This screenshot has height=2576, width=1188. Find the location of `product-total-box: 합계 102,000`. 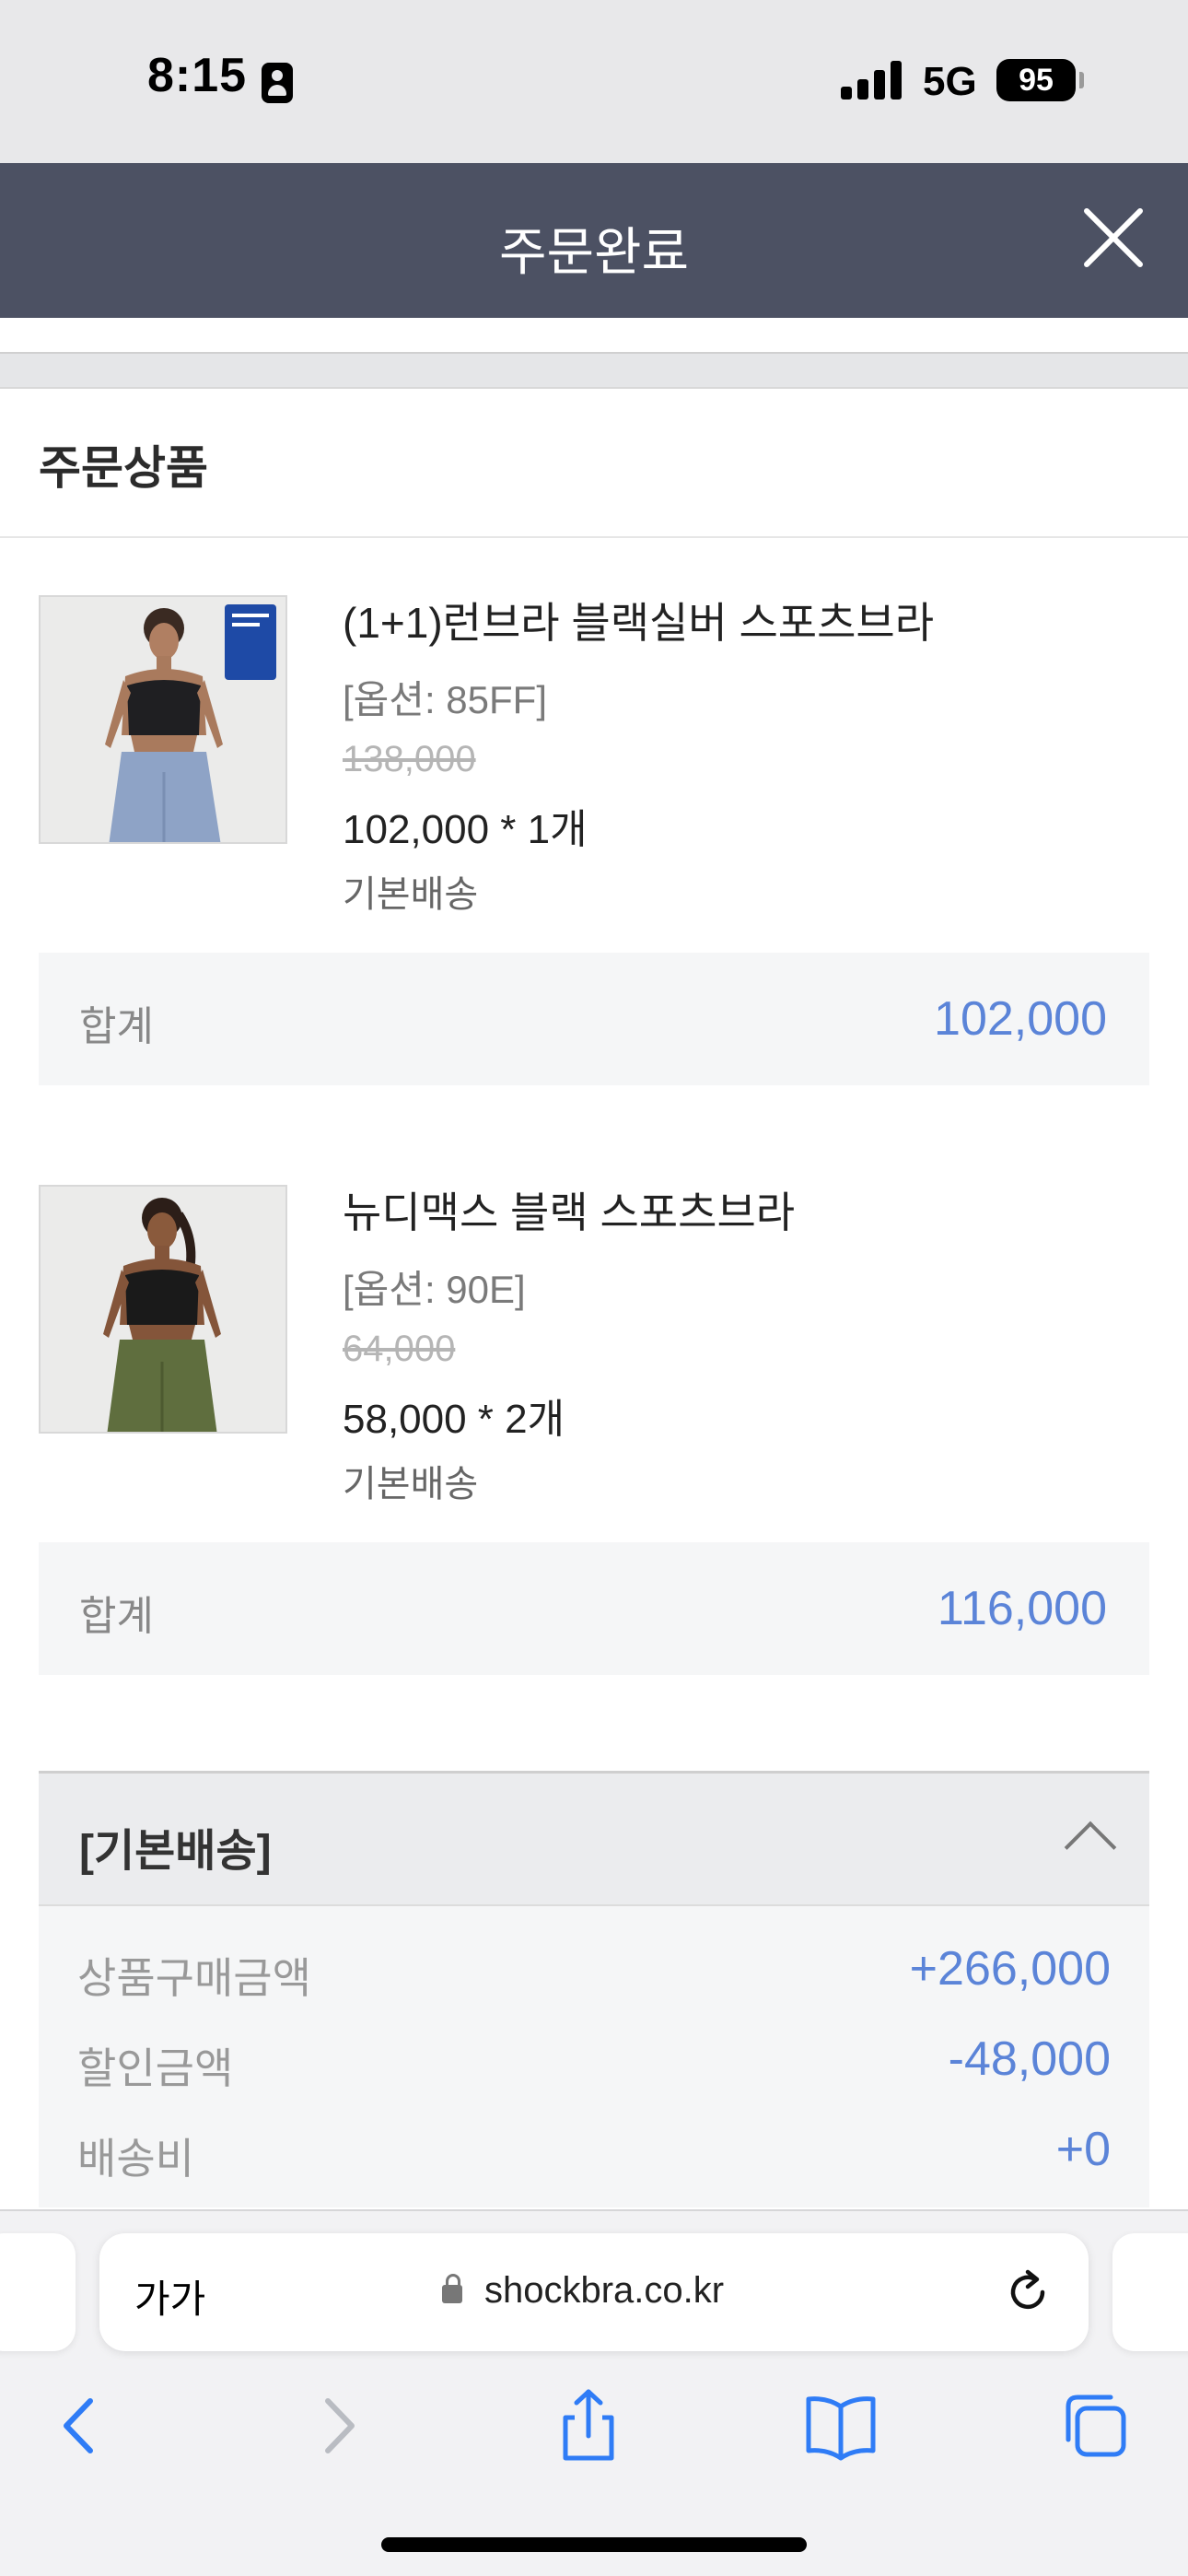

product-total-box: 합계 102,000 is located at coordinates (594, 1019).